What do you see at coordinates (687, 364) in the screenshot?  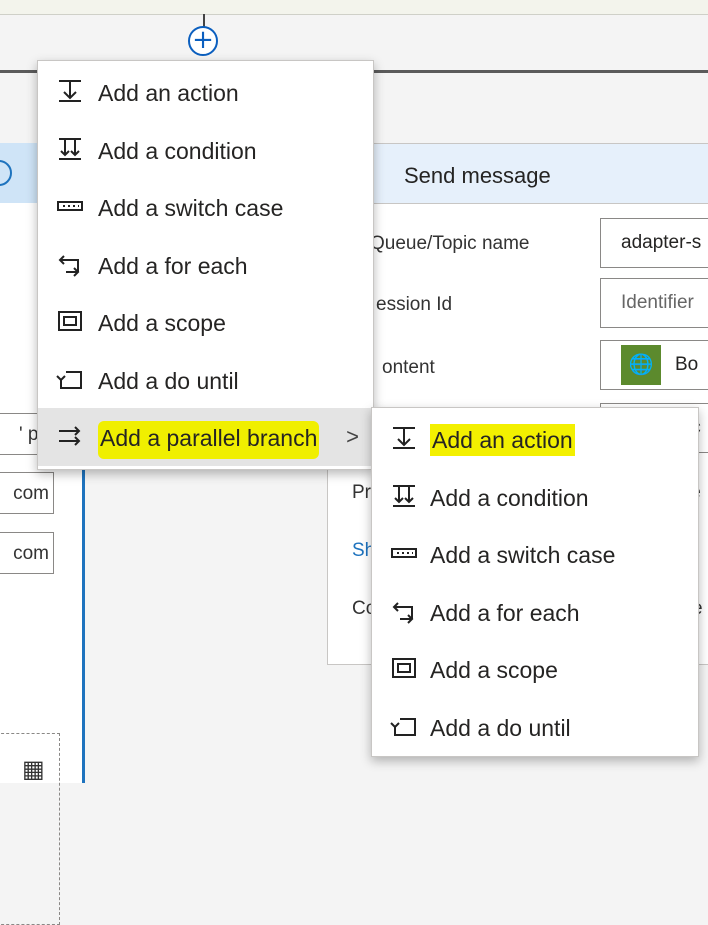 I see `content-value: Bo` at bounding box center [687, 364].